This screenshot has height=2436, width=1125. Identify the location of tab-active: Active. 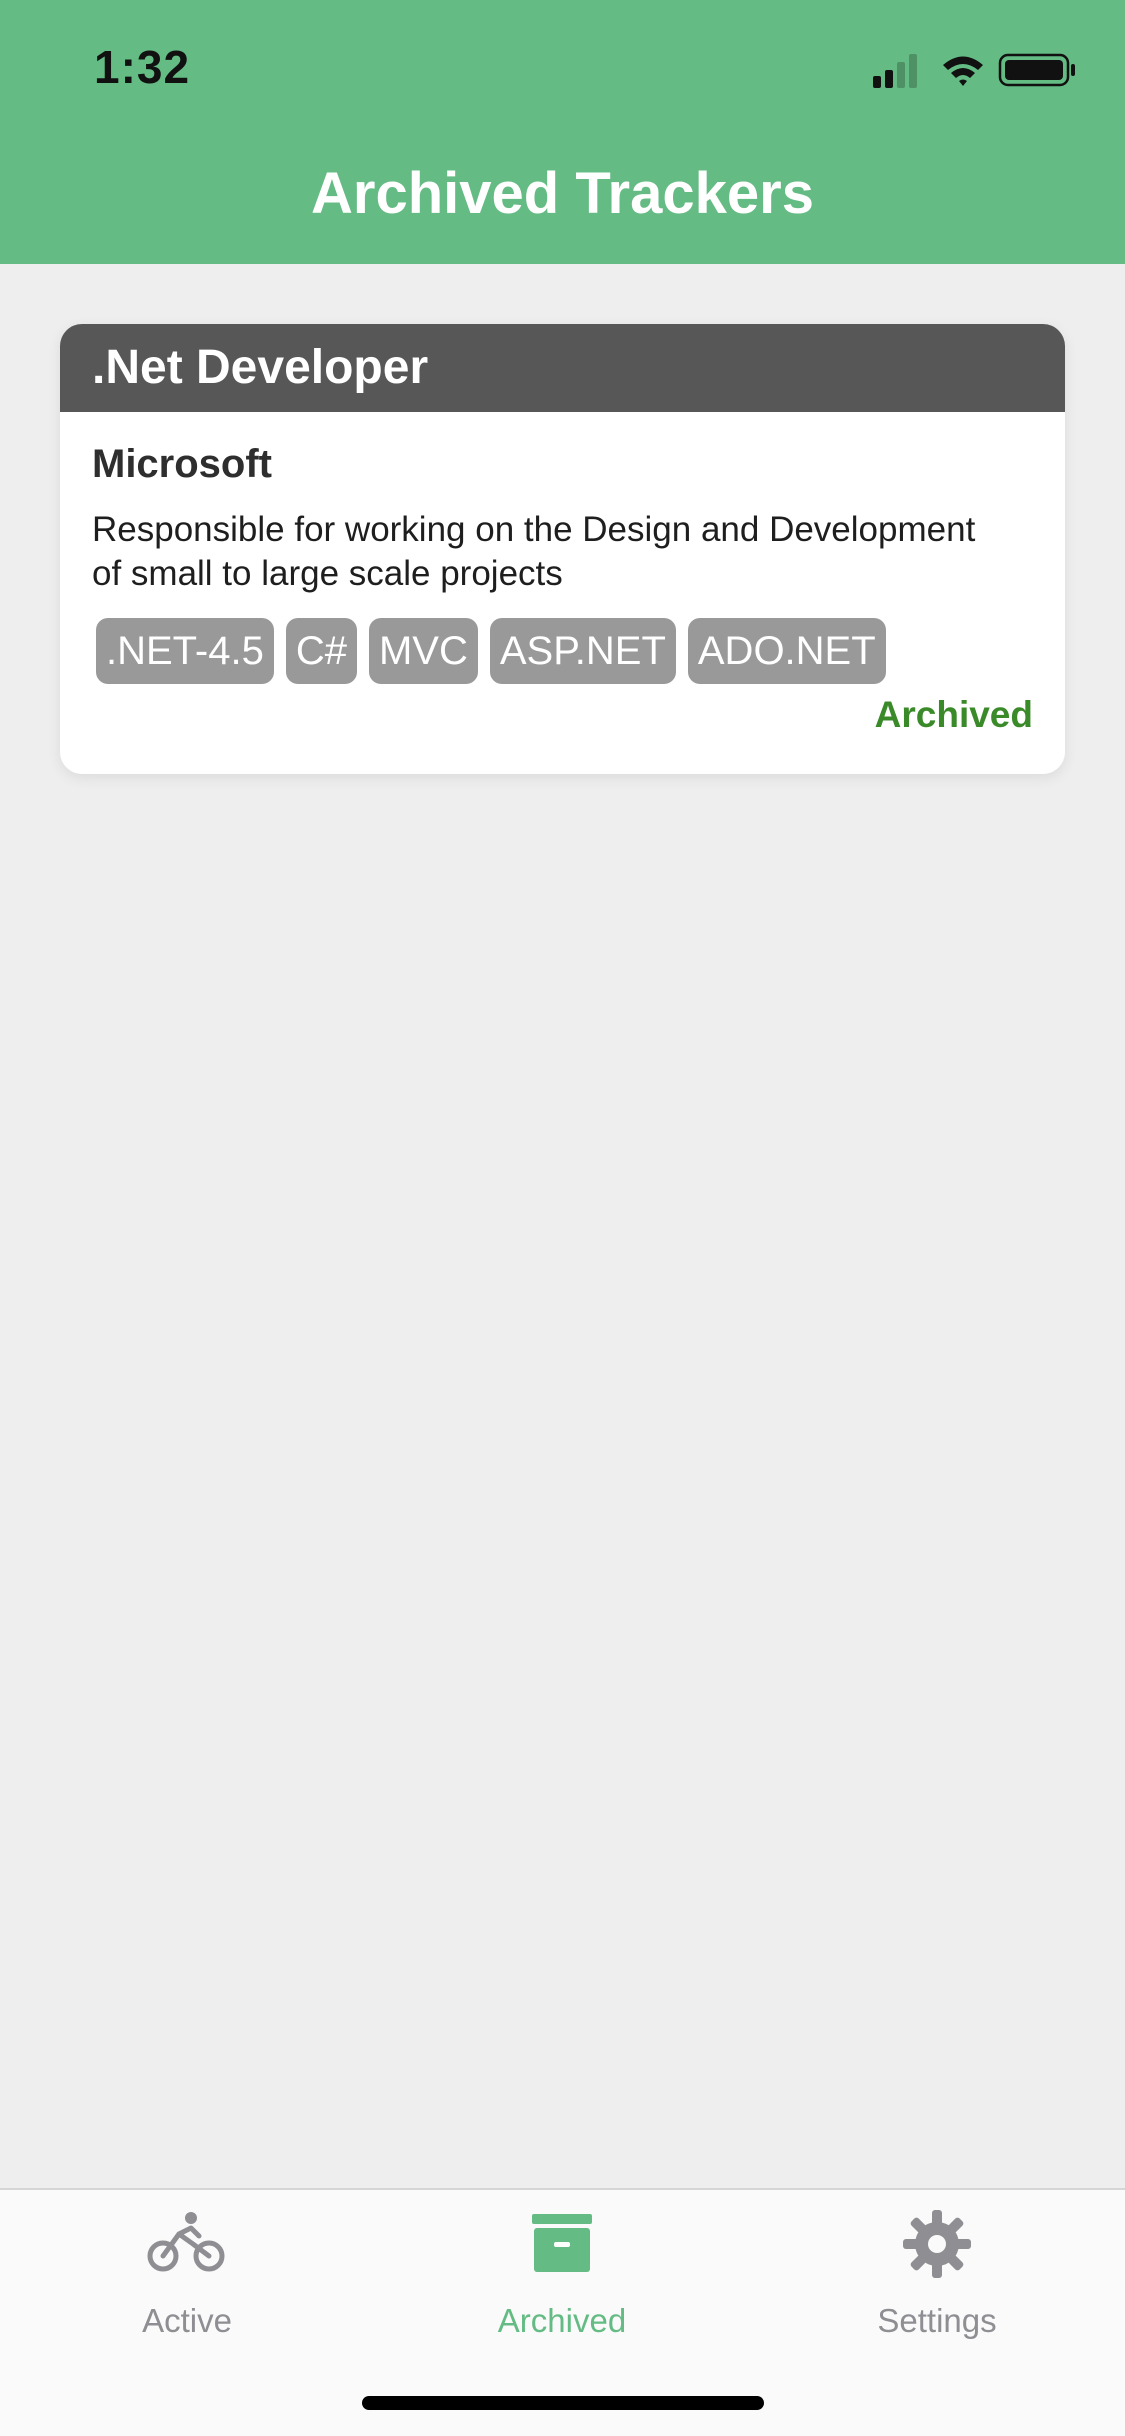
(187, 2279).